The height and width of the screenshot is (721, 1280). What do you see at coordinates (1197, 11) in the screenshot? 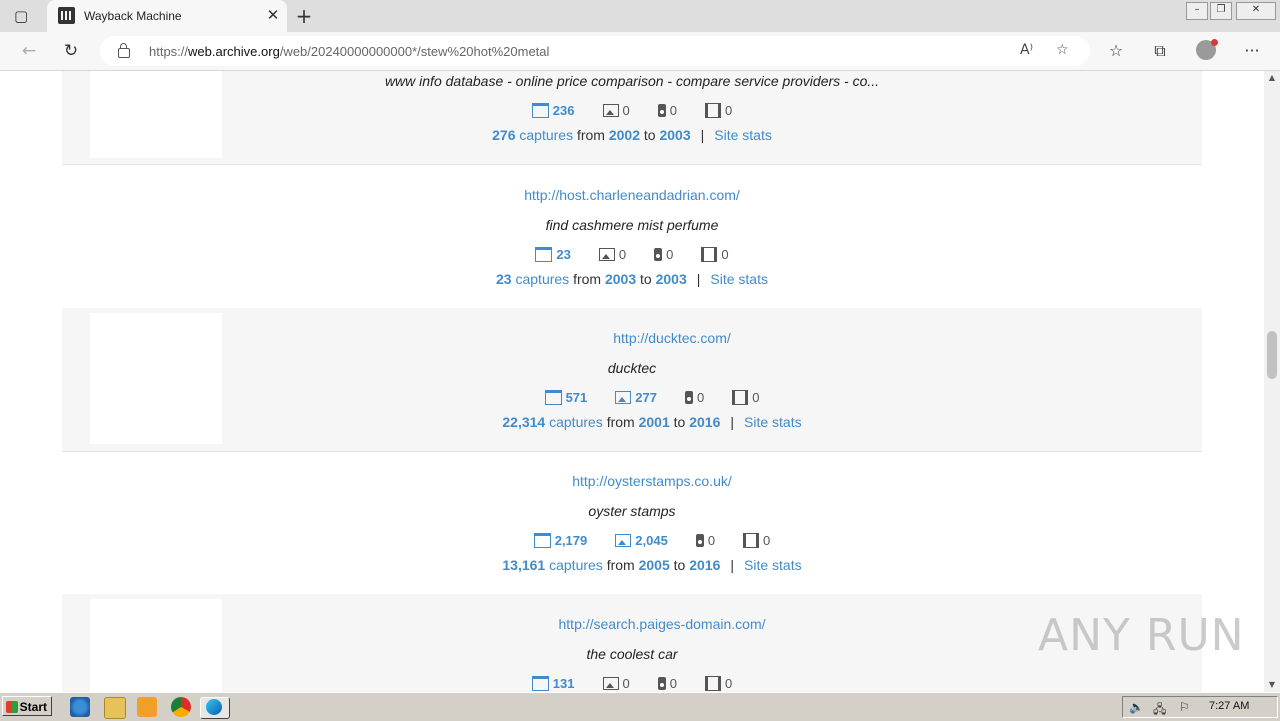
I see `minimize-button: –` at bounding box center [1197, 11].